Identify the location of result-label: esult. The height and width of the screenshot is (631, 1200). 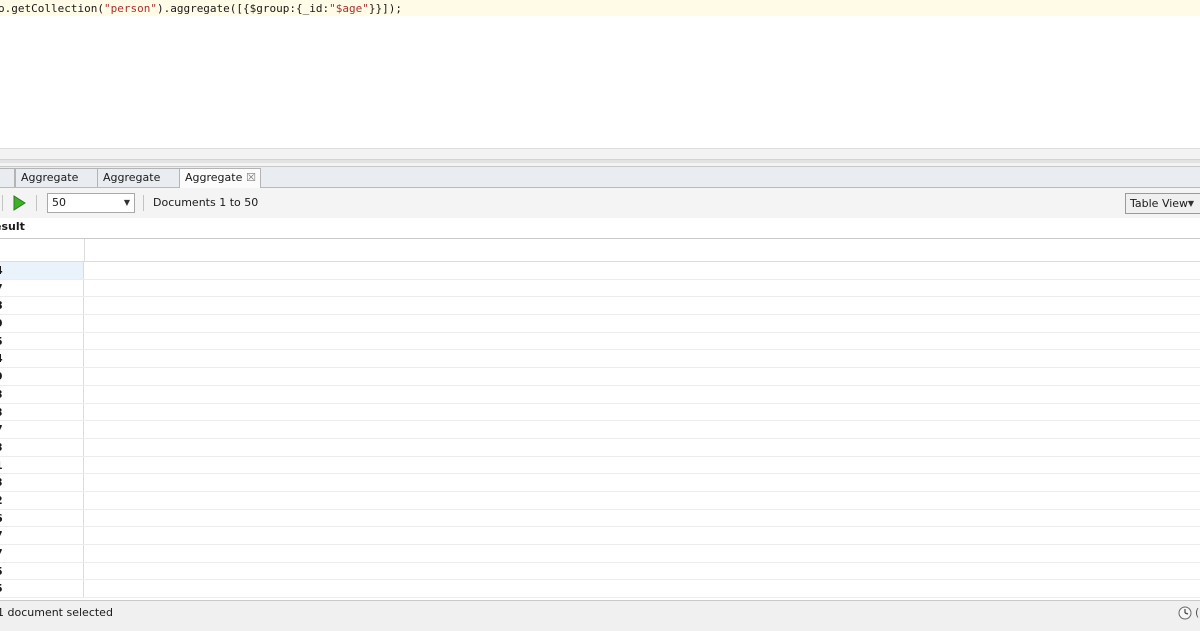
(12, 226).